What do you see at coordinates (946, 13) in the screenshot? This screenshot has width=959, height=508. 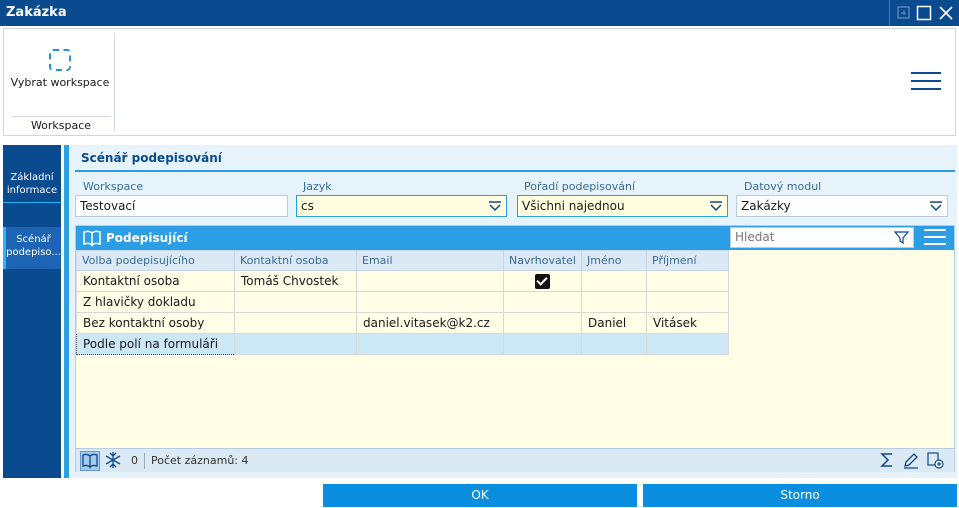 I see `close-icon` at bounding box center [946, 13].